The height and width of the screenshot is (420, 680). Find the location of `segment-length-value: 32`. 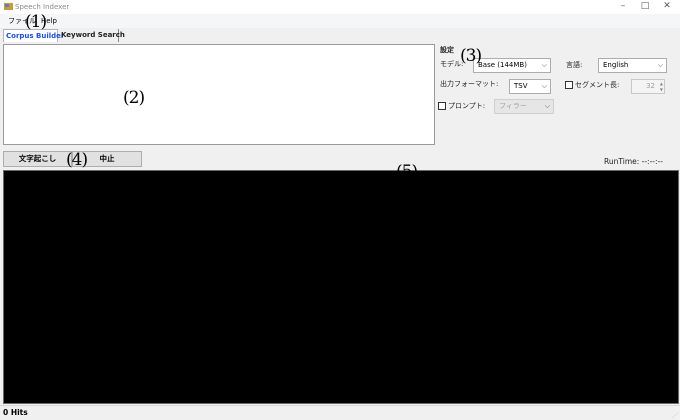

segment-length-value: 32 is located at coordinates (650, 86).